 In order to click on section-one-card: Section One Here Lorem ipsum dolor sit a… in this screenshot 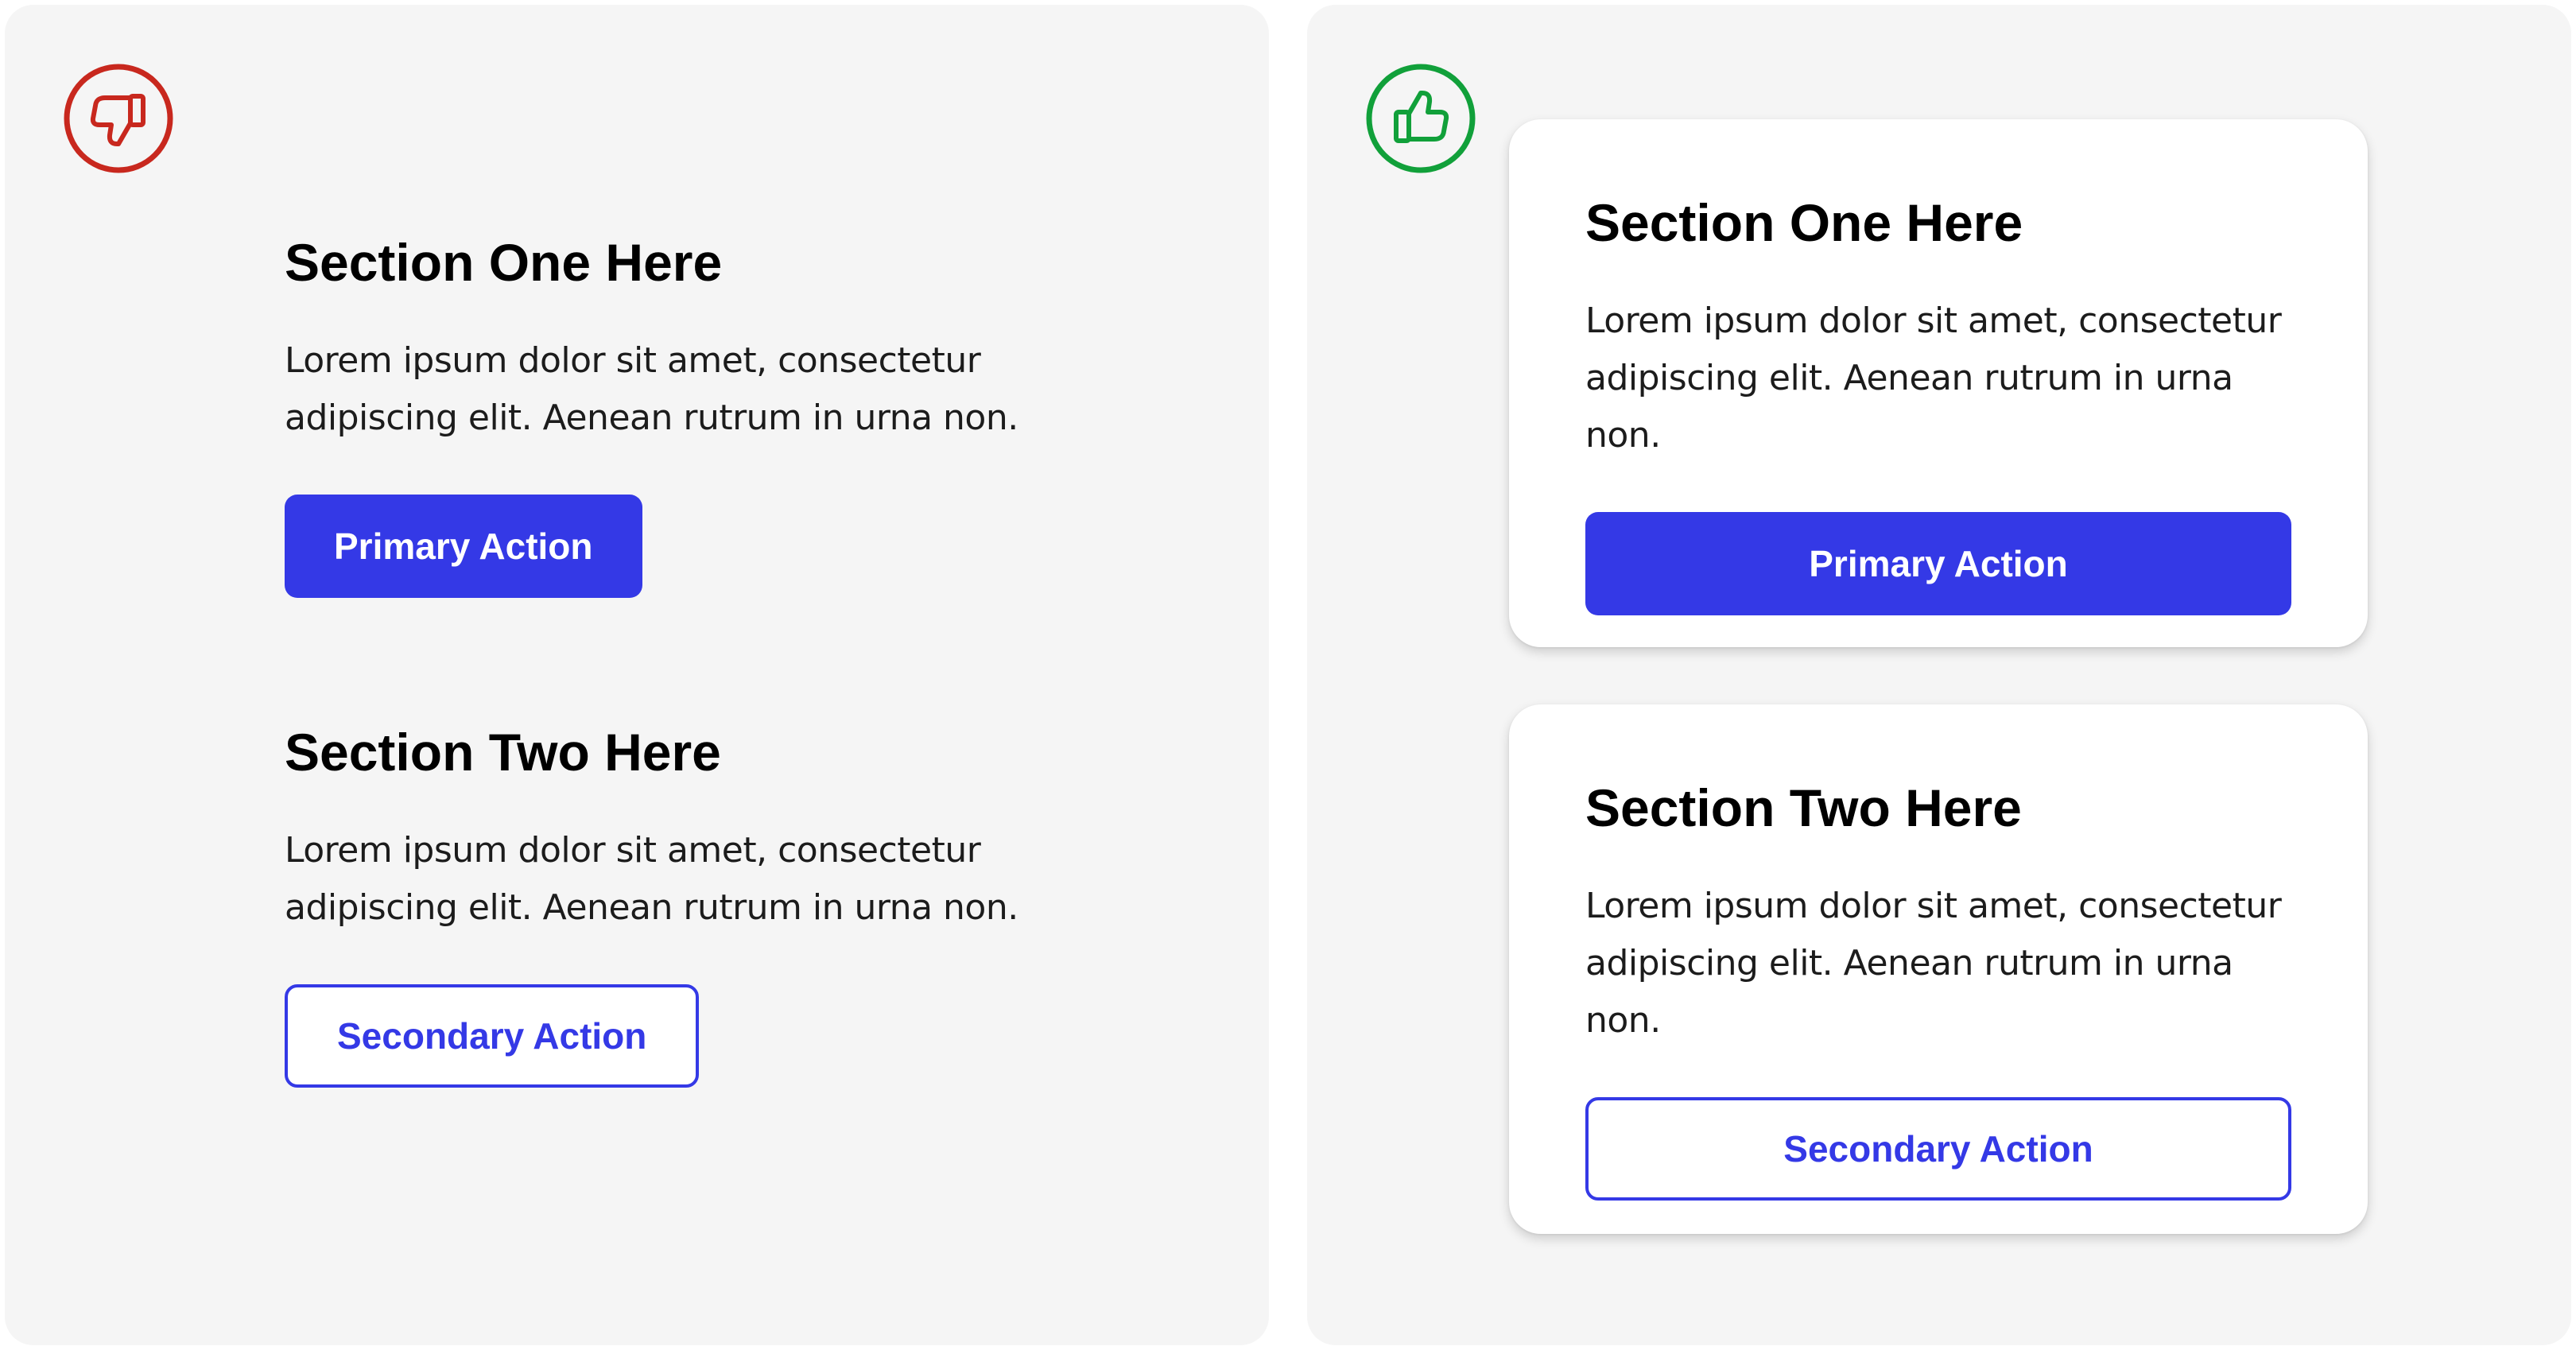, I will do `click(1938, 383)`.